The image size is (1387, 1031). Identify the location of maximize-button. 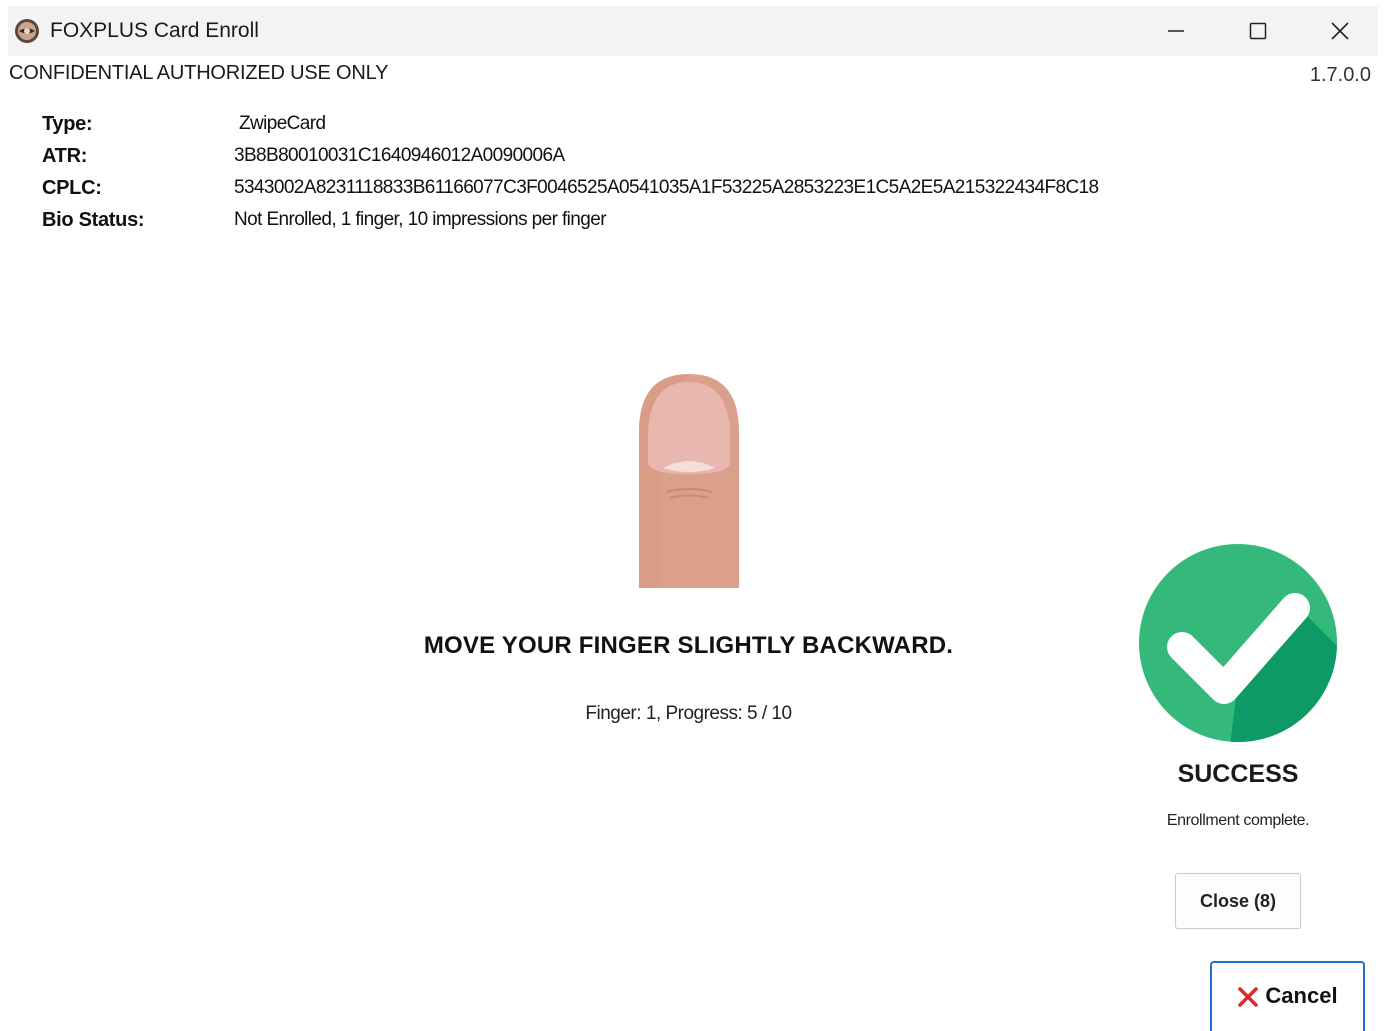
(1258, 31).